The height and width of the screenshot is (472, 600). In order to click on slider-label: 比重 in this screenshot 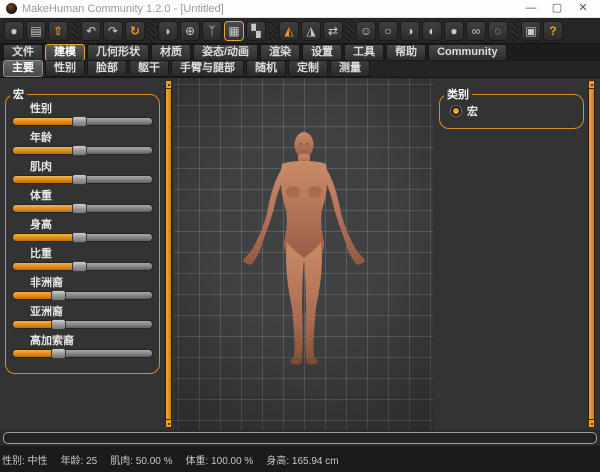, I will do `click(41, 254)`.